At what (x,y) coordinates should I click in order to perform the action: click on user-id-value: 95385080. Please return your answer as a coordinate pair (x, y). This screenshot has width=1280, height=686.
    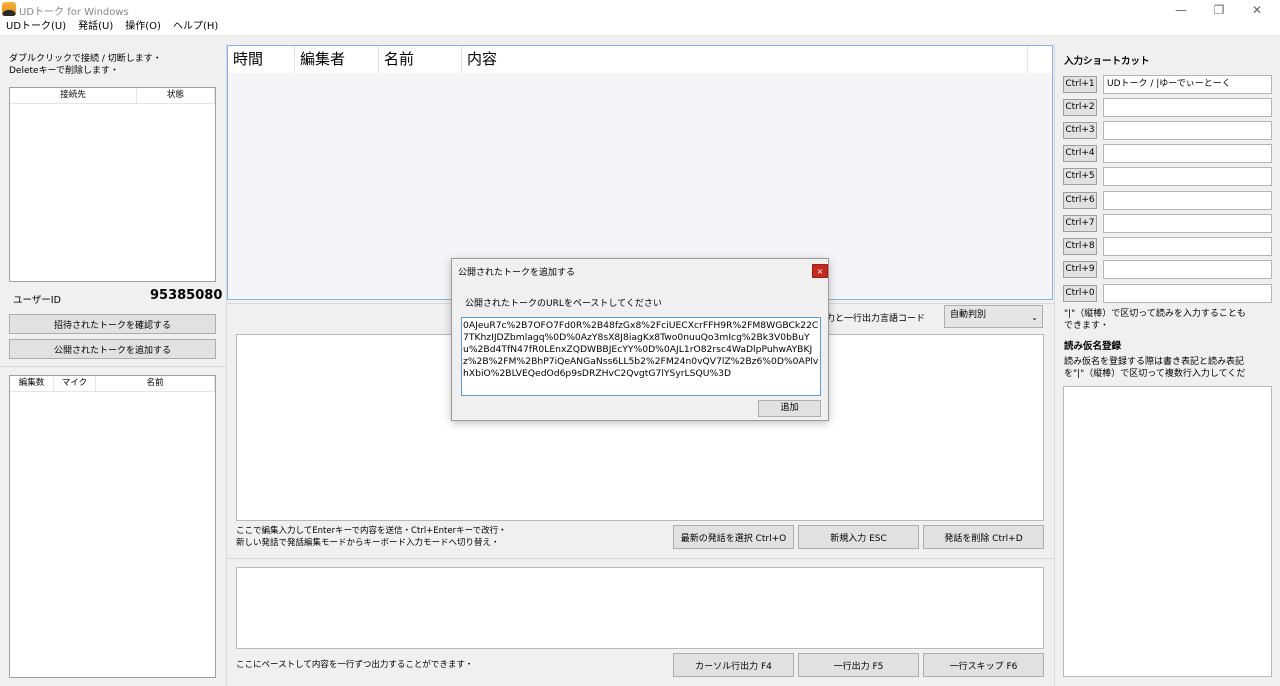
    Looking at the image, I should click on (186, 295).